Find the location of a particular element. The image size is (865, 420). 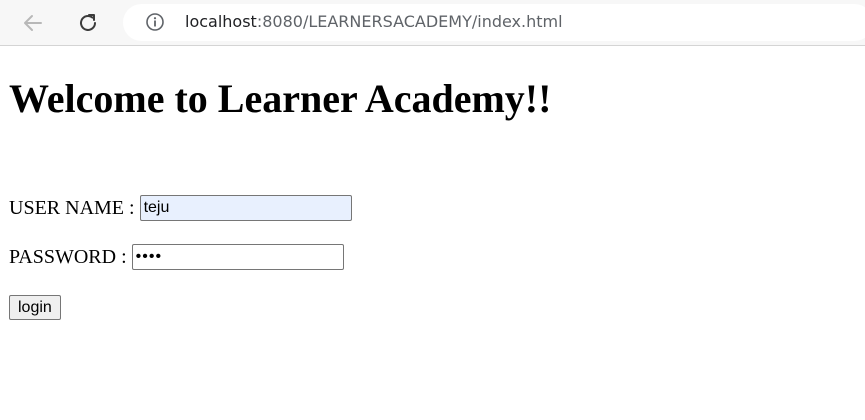

password-input is located at coordinates (237, 257).